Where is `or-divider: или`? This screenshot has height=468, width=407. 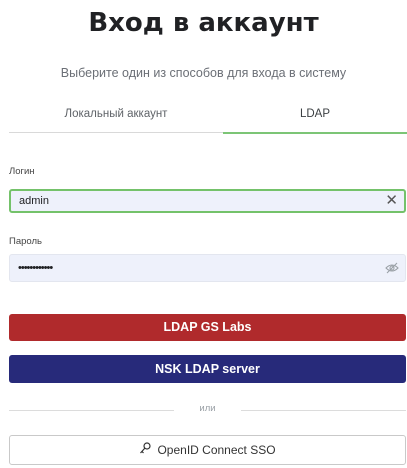 or-divider: или is located at coordinates (207, 410).